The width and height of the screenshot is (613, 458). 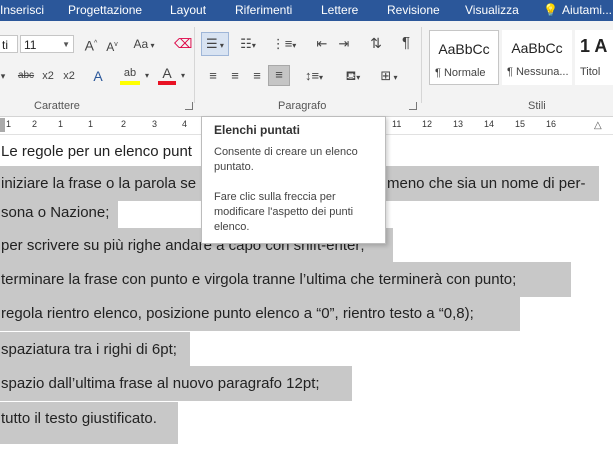 I want to click on superscript-icon: x2, so click(x=69, y=76).